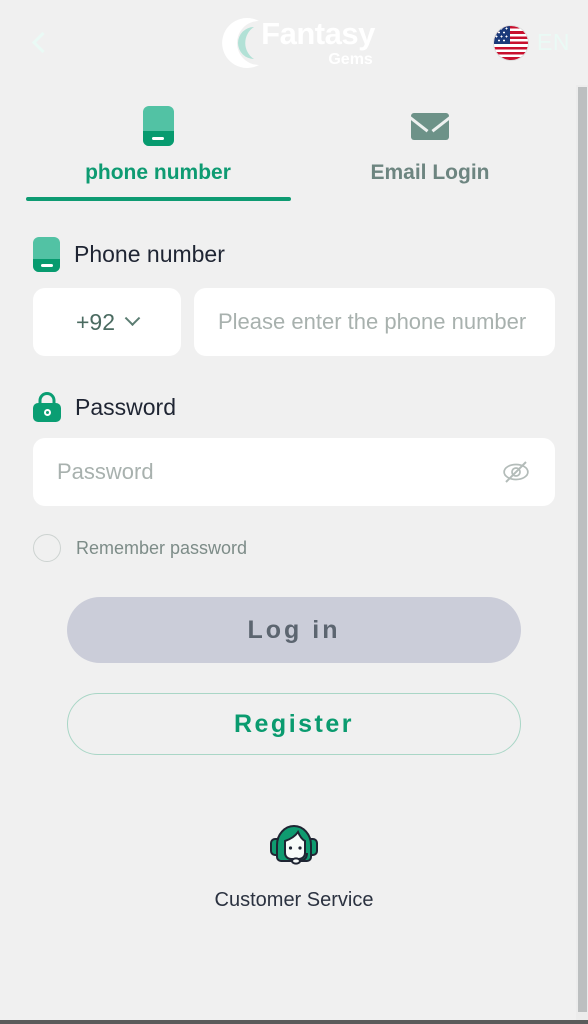 Image resolution: width=588 pixels, height=1024 pixels. Describe the element at coordinates (294, 254) in the screenshot. I see `phone-field-label-row: Phone number` at that location.